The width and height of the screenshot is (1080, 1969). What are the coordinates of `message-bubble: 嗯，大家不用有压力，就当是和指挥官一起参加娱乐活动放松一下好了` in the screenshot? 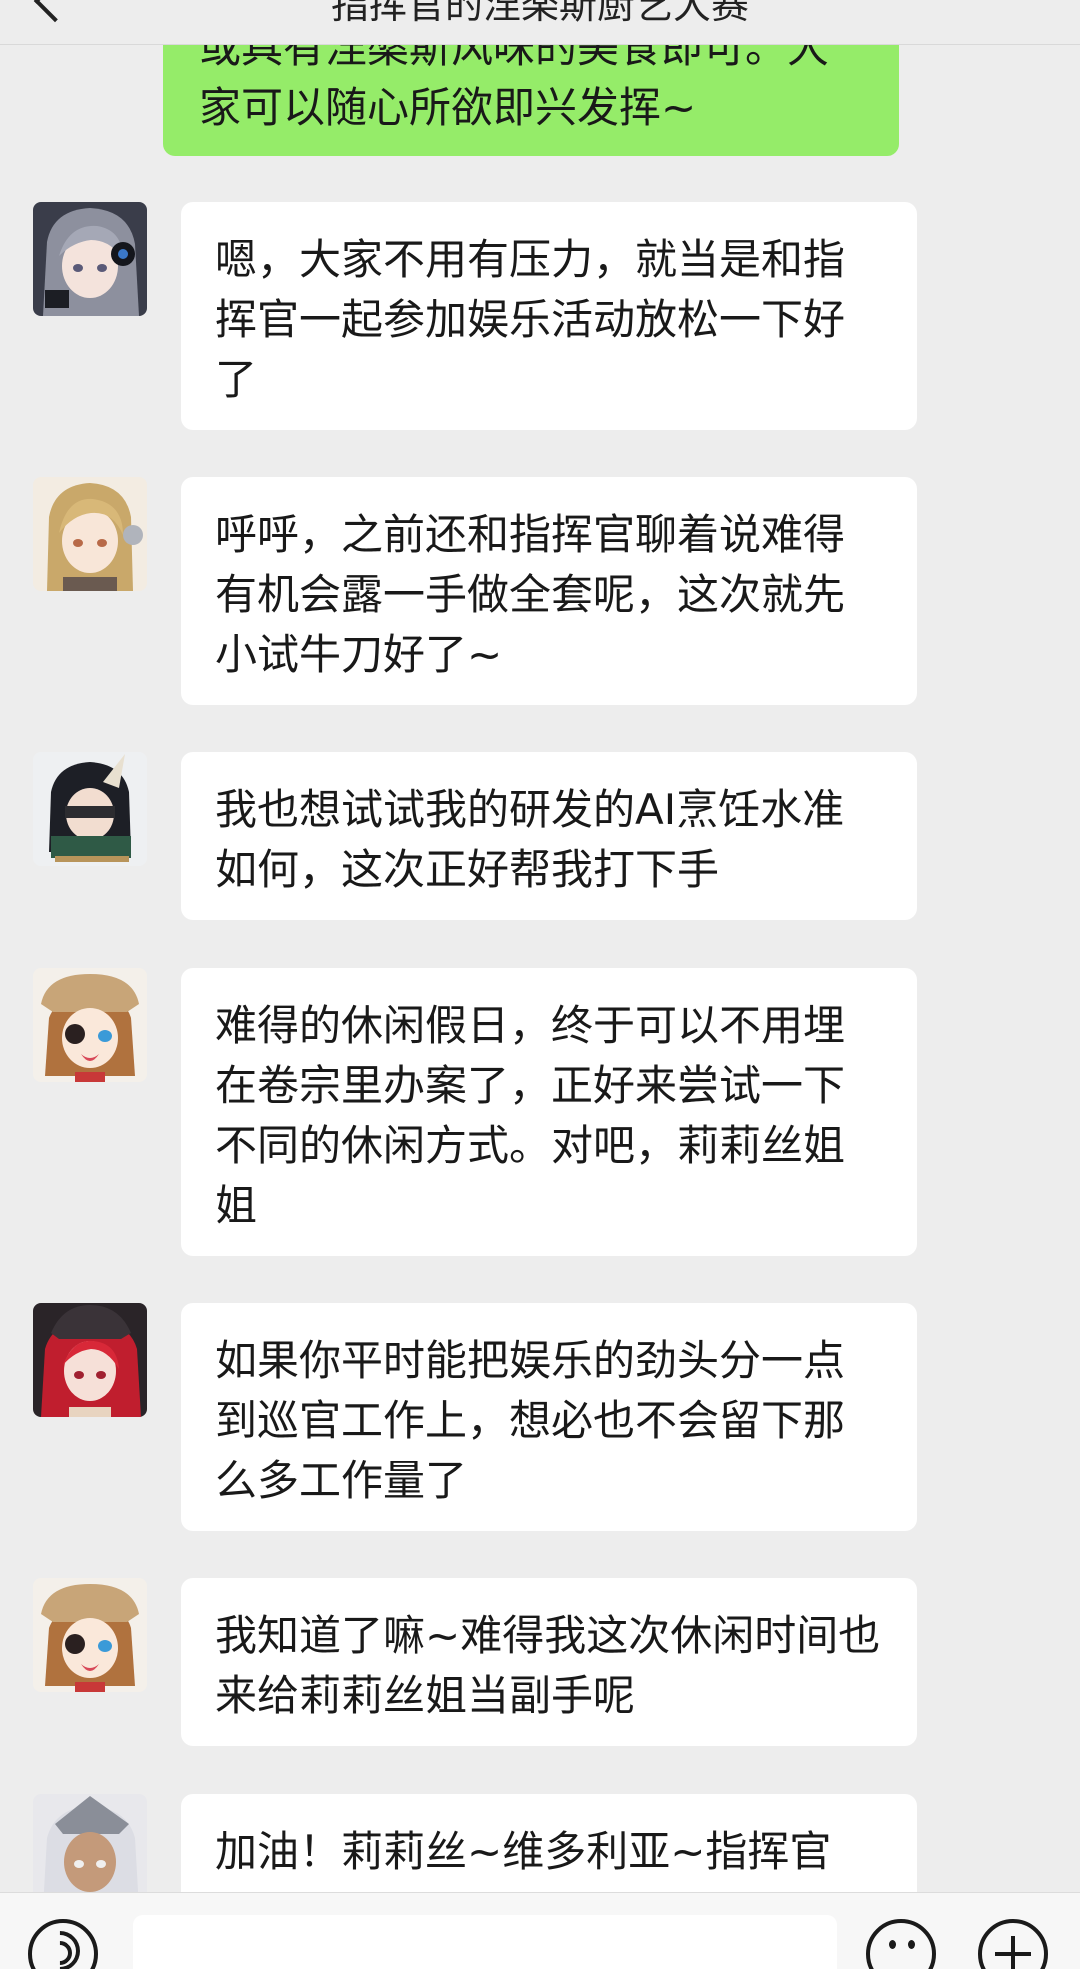 It's located at (549, 316).